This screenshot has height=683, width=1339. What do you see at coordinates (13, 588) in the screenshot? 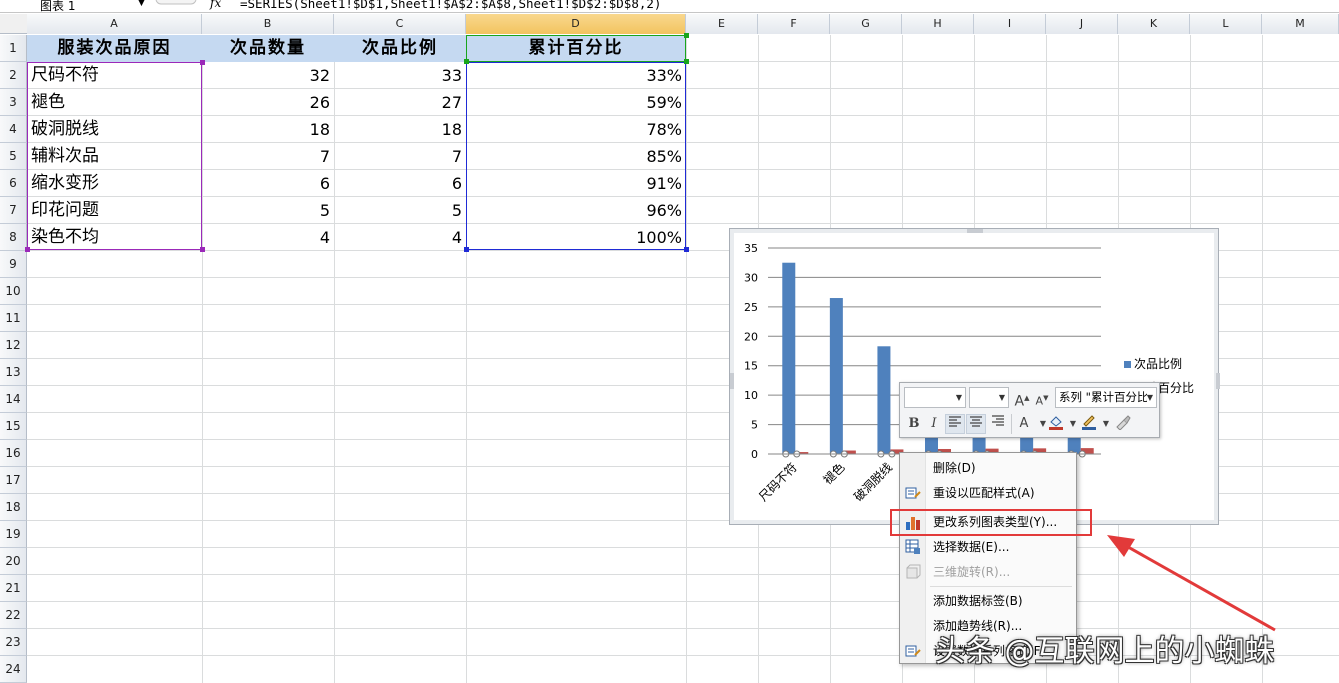
I see `row-header: 21` at bounding box center [13, 588].